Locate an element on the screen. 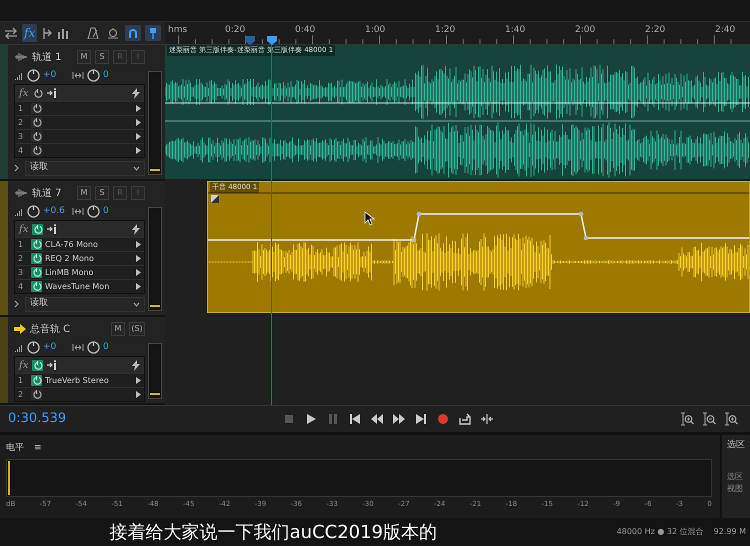 Image resolution: width=750 pixels, height=546 pixels. ruler-time-label: 2:40 is located at coordinates (725, 30).